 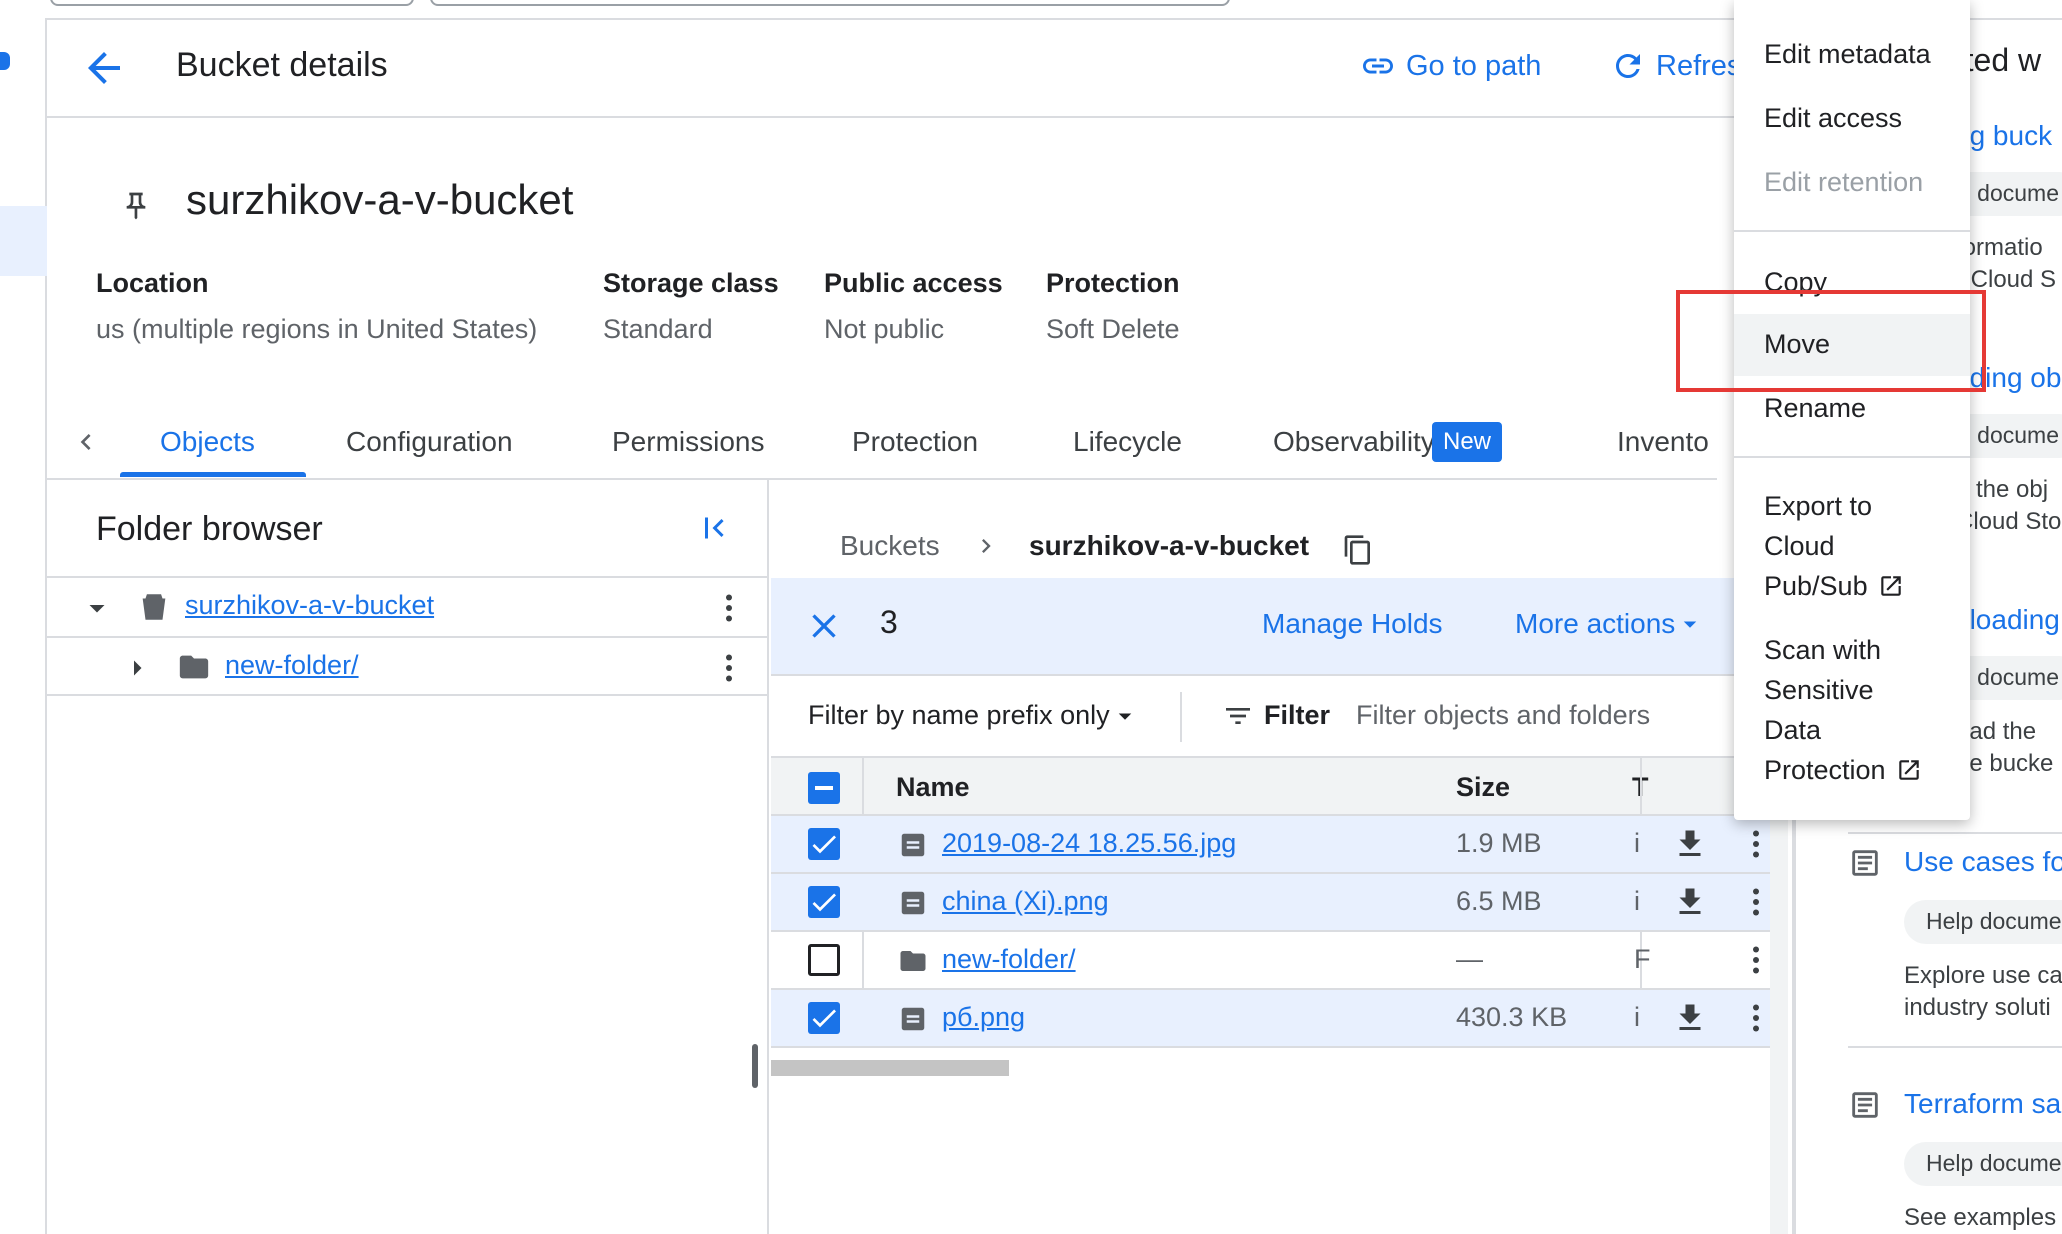 What do you see at coordinates (1831, 341) in the screenshot?
I see `highlight-box` at bounding box center [1831, 341].